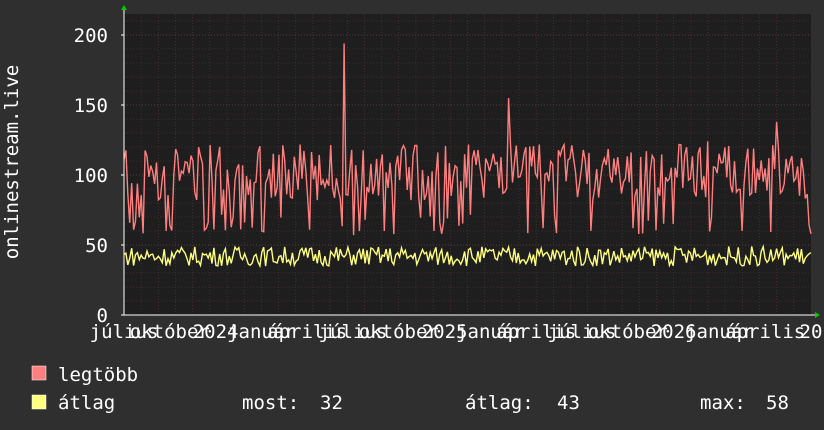 This screenshot has width=824, height=430. What do you see at coordinates (331, 403) in the screenshot?
I see `stat-now-value: 32` at bounding box center [331, 403].